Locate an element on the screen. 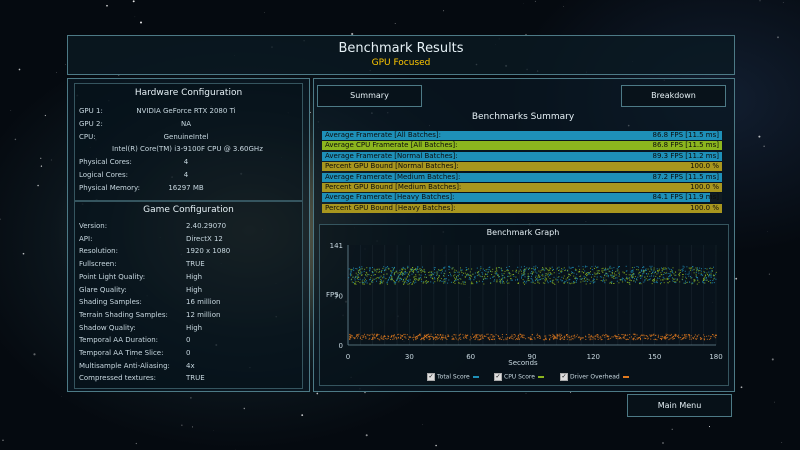 The width and height of the screenshot is (800, 450). legend-item: ✓ CPU Score is located at coordinates (519, 377).